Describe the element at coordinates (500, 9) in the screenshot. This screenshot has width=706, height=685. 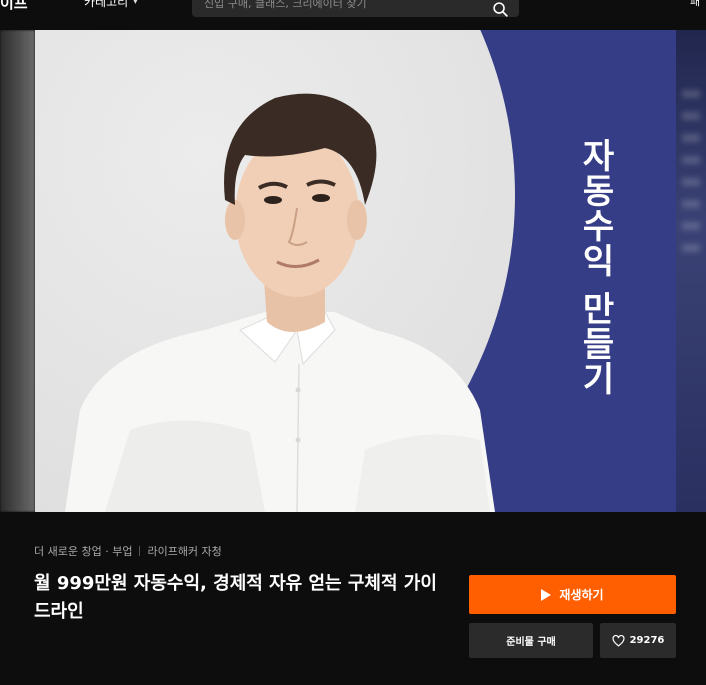
I see `search-icon` at that location.